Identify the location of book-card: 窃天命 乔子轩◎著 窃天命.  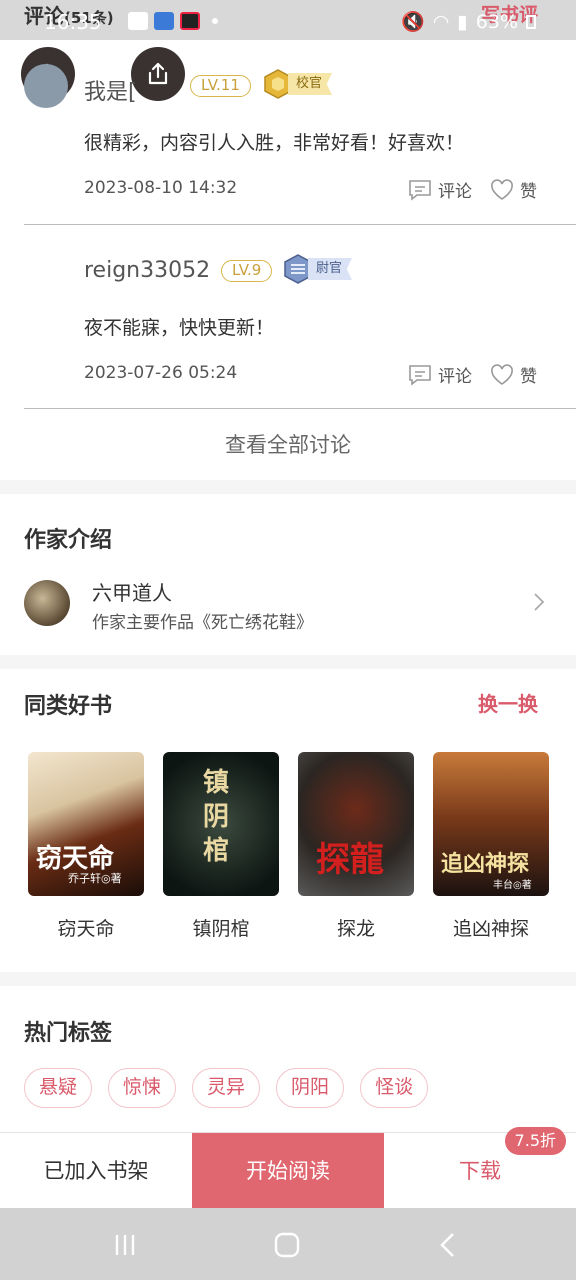
(86, 846).